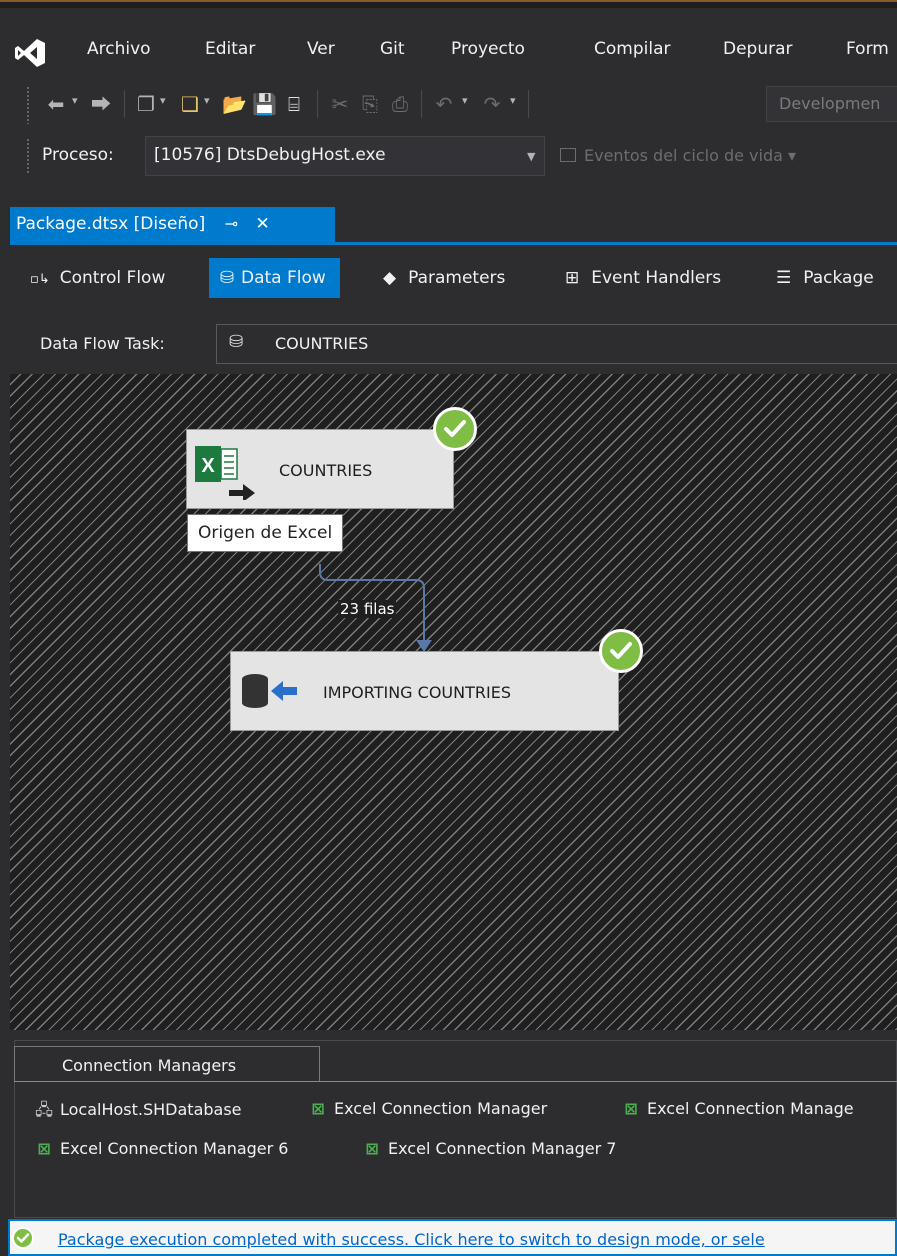 The image size is (897, 1256). Describe the element at coordinates (758, 49) in the screenshot. I see `menu-depurar: Depurar` at that location.